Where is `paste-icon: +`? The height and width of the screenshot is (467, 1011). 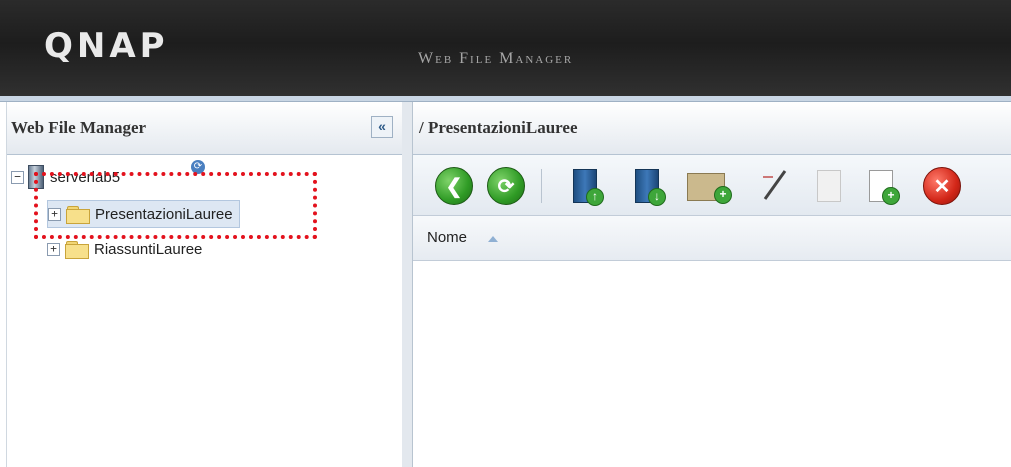 paste-icon: + is located at coordinates (884, 187).